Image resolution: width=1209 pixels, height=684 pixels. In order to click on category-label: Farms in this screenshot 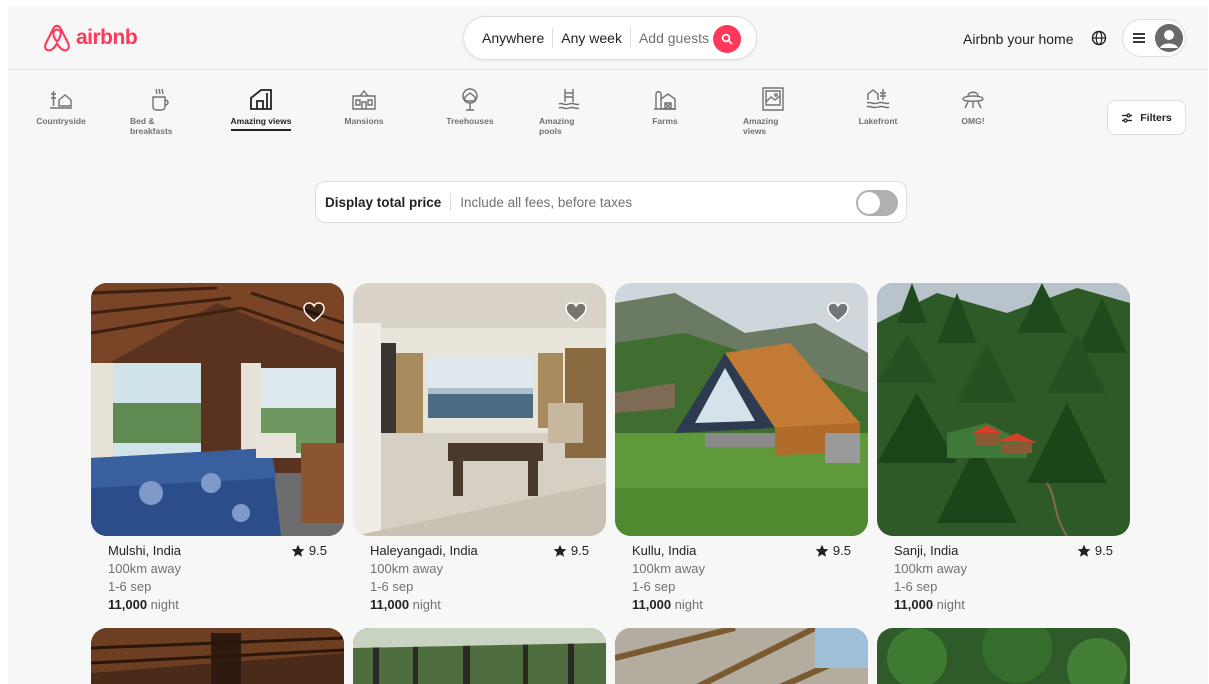, I will do `click(665, 121)`.